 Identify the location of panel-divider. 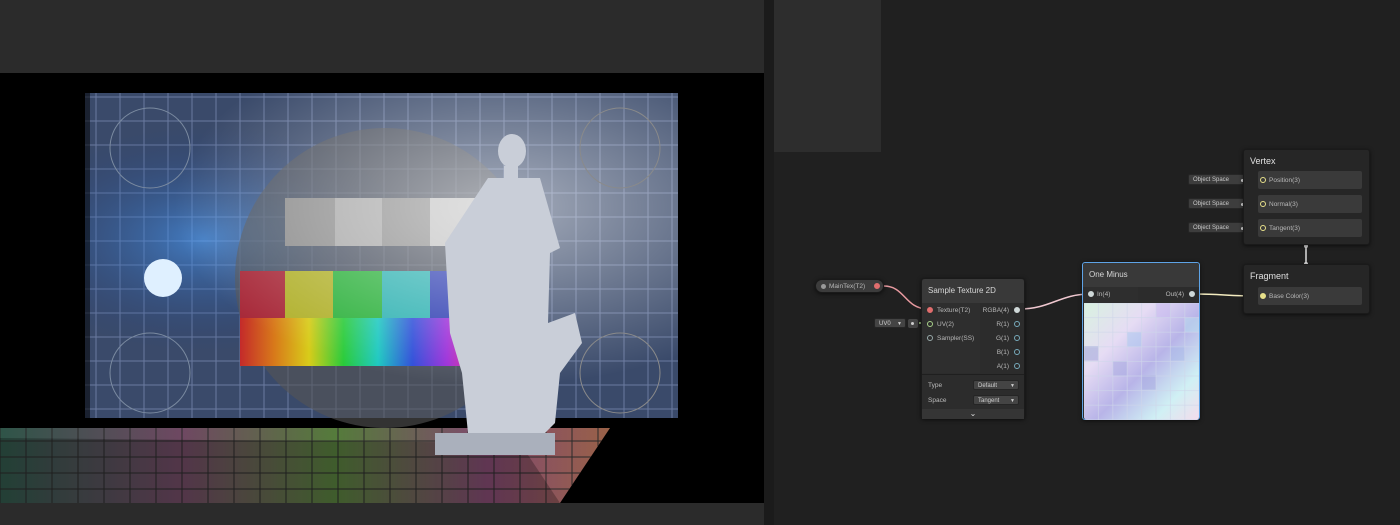
(769, 262).